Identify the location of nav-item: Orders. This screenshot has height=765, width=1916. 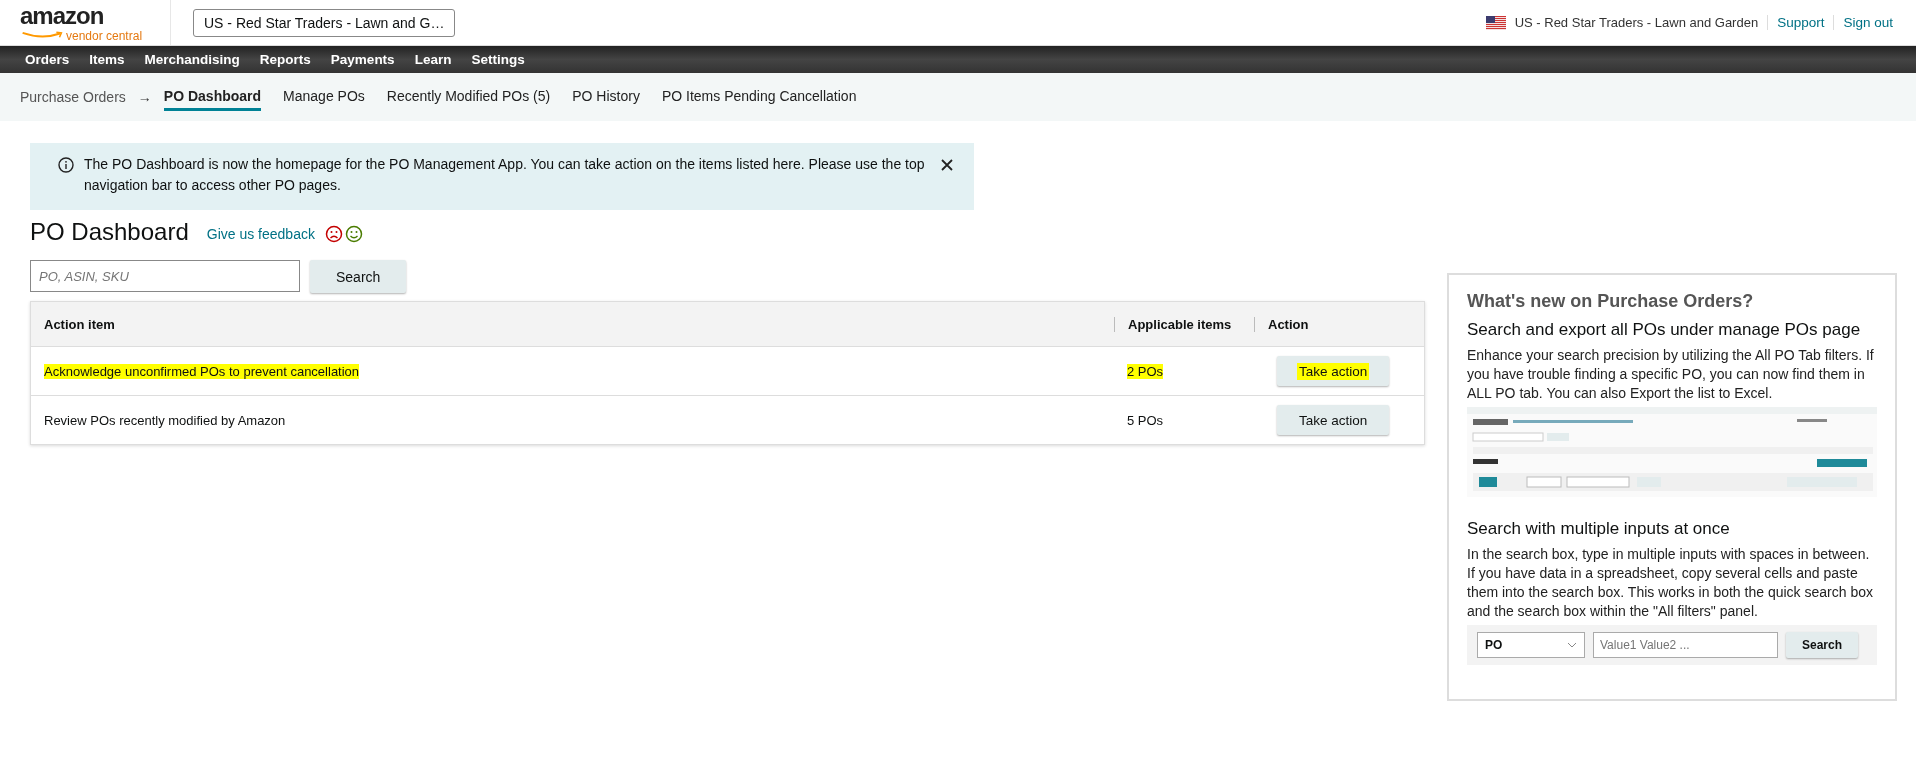
(47, 59).